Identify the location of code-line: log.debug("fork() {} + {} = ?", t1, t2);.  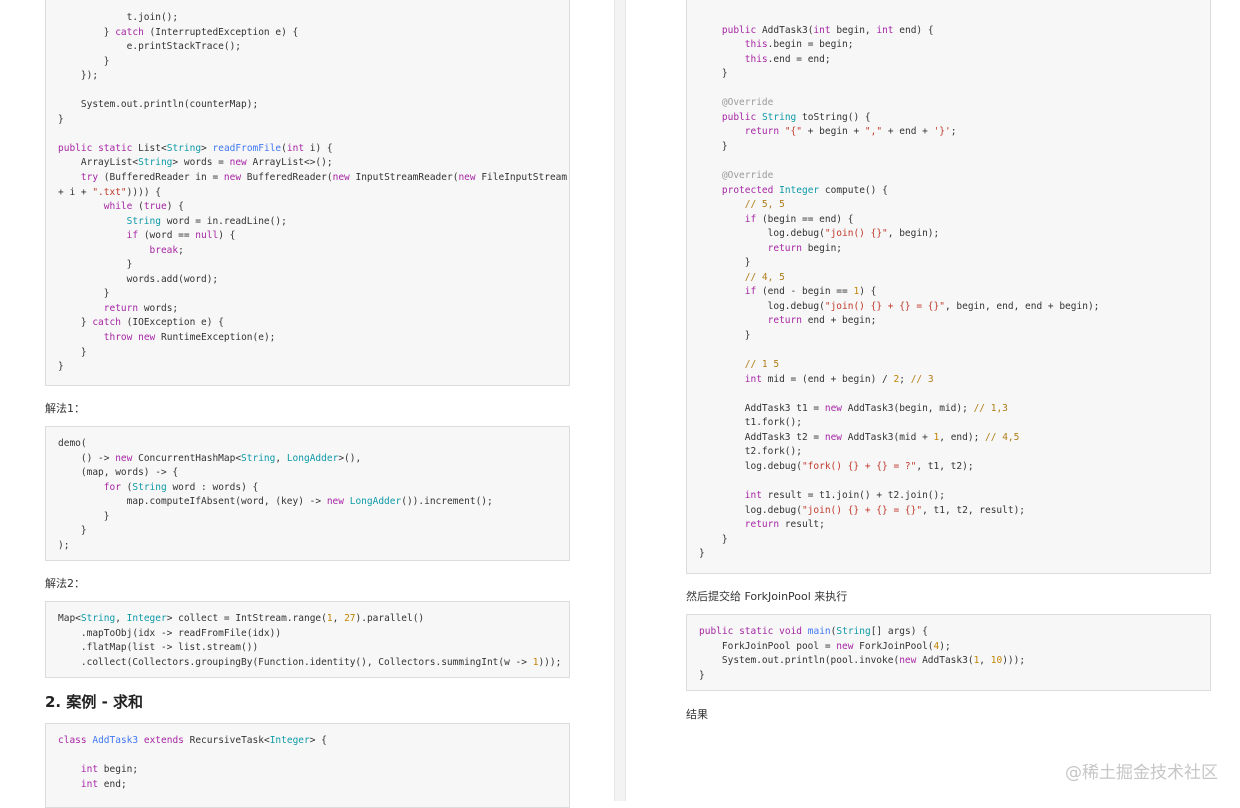
(836, 466).